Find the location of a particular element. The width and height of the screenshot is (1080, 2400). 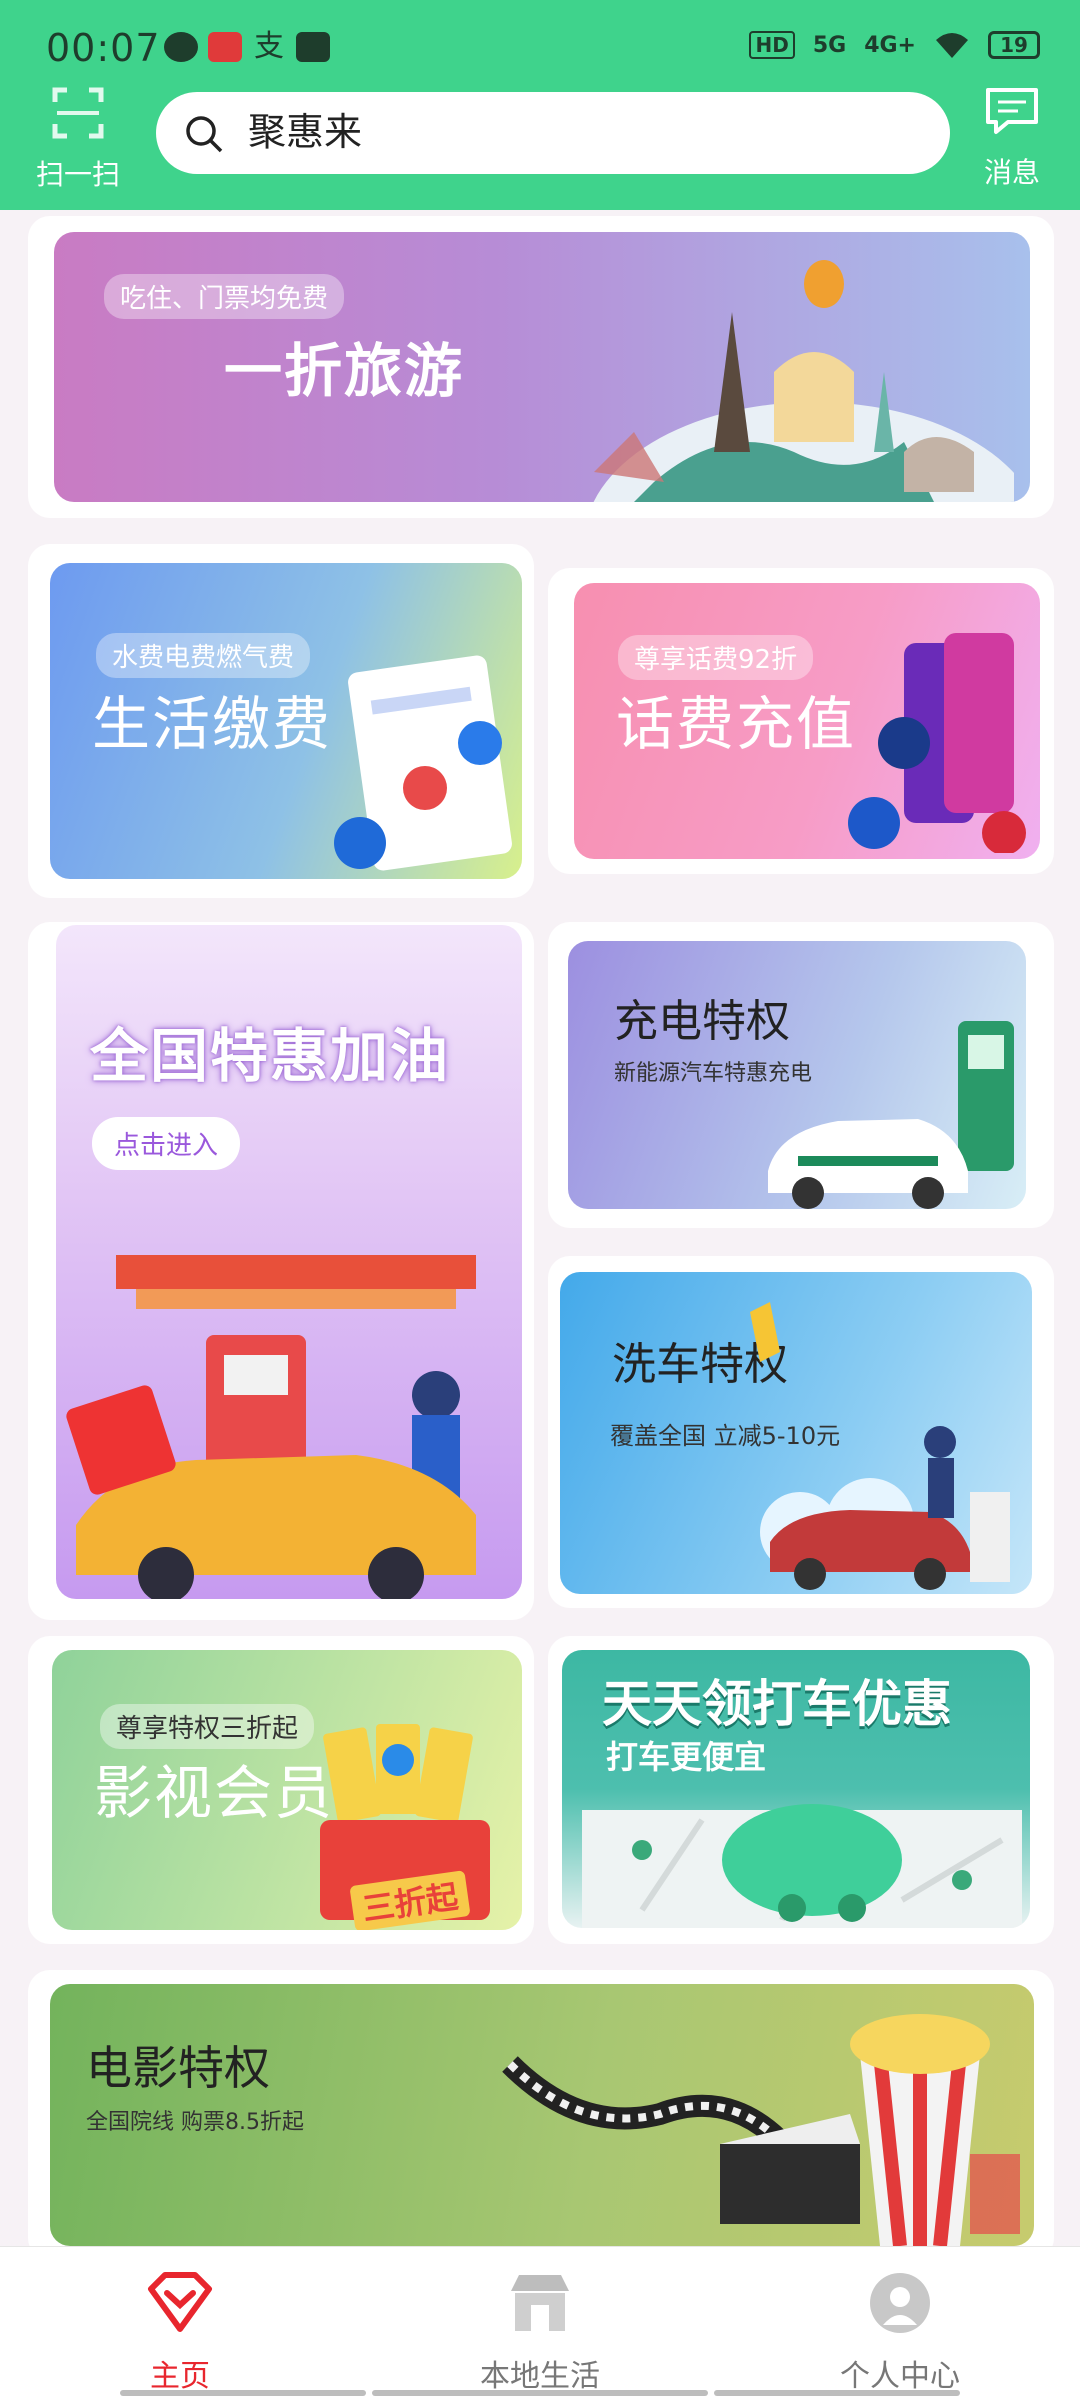

wechat-icon is located at coordinates (181, 47).